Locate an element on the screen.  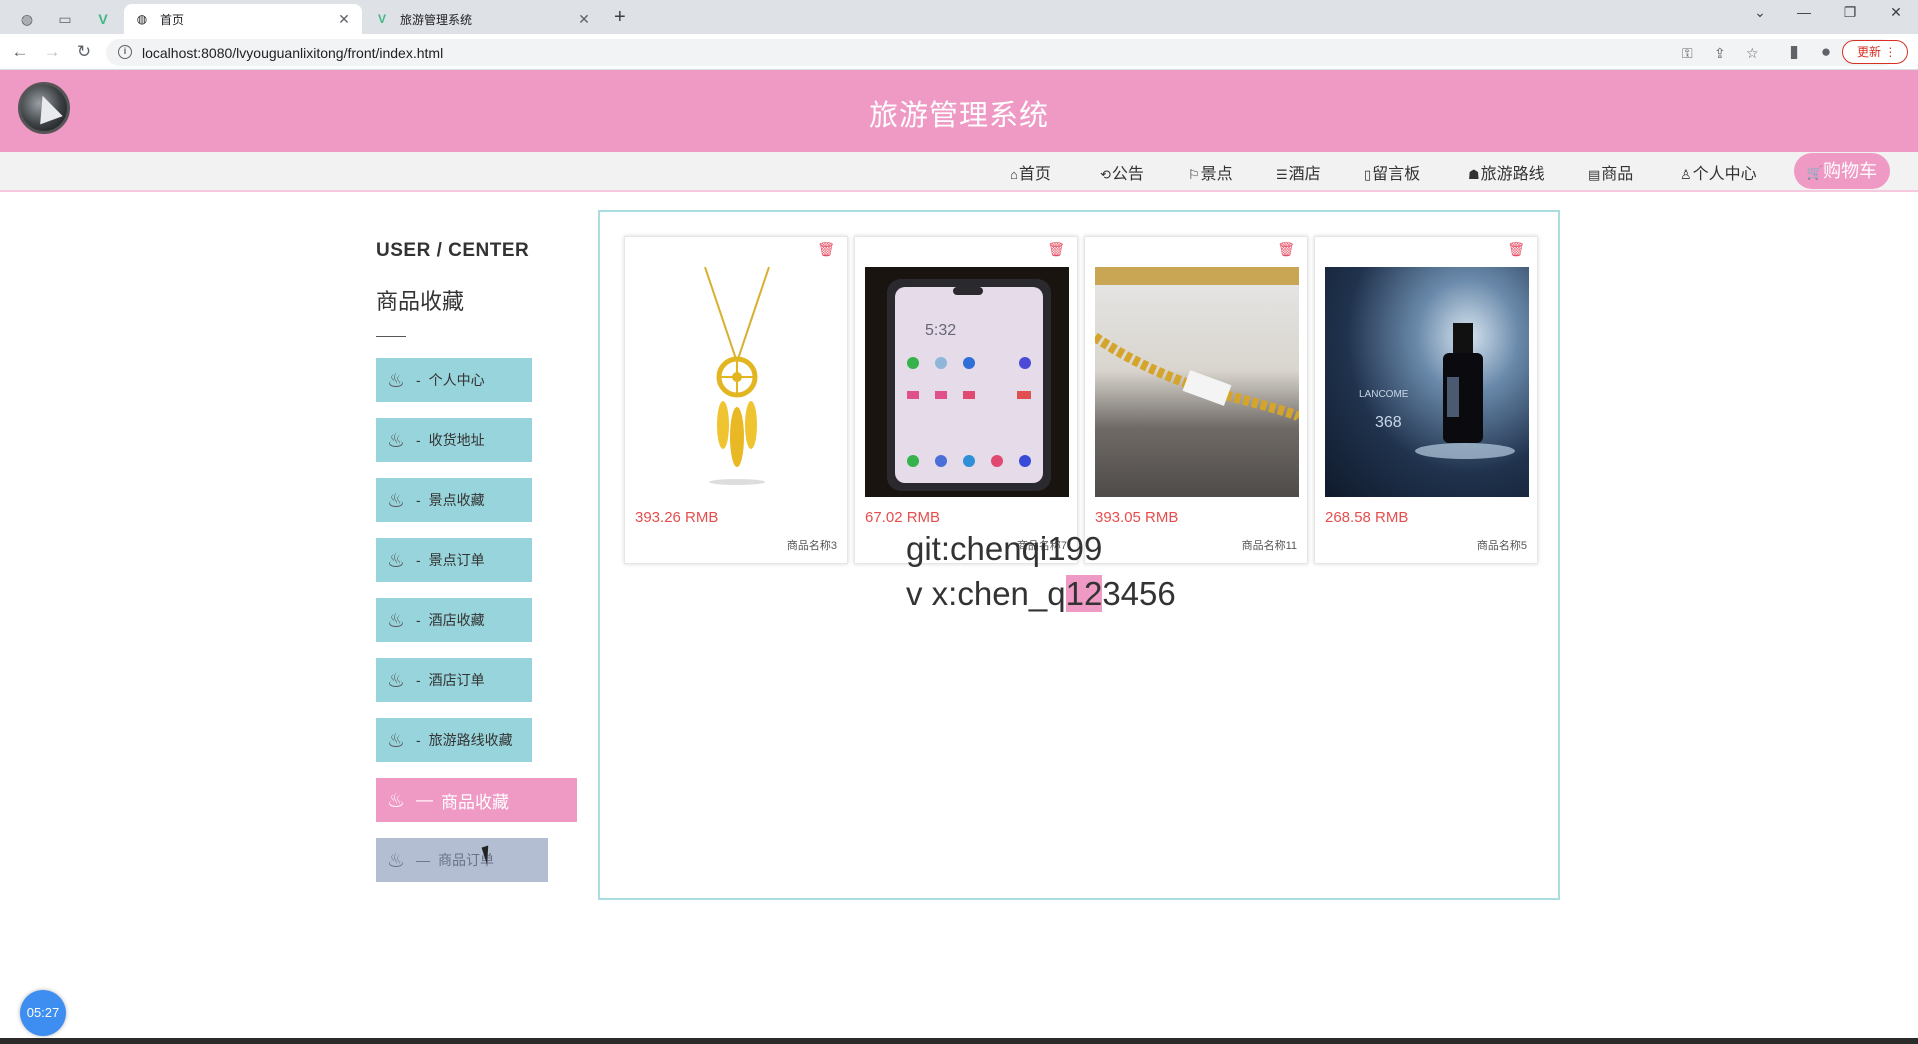
product-price: 268.58 RMB is located at coordinates (1367, 517).